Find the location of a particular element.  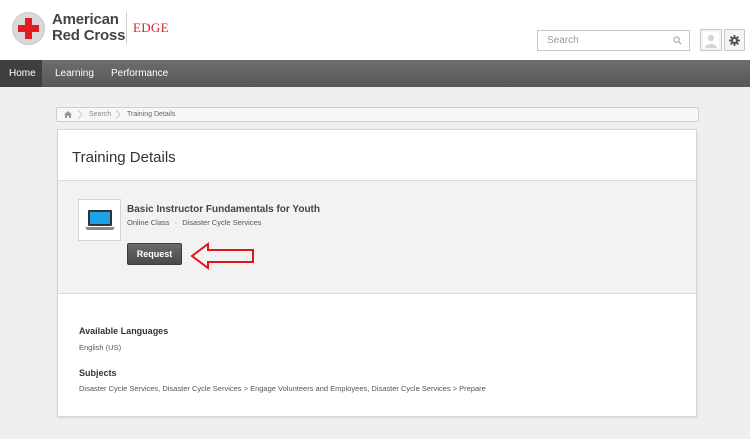

breadcrumb-search: Search is located at coordinates (100, 115).